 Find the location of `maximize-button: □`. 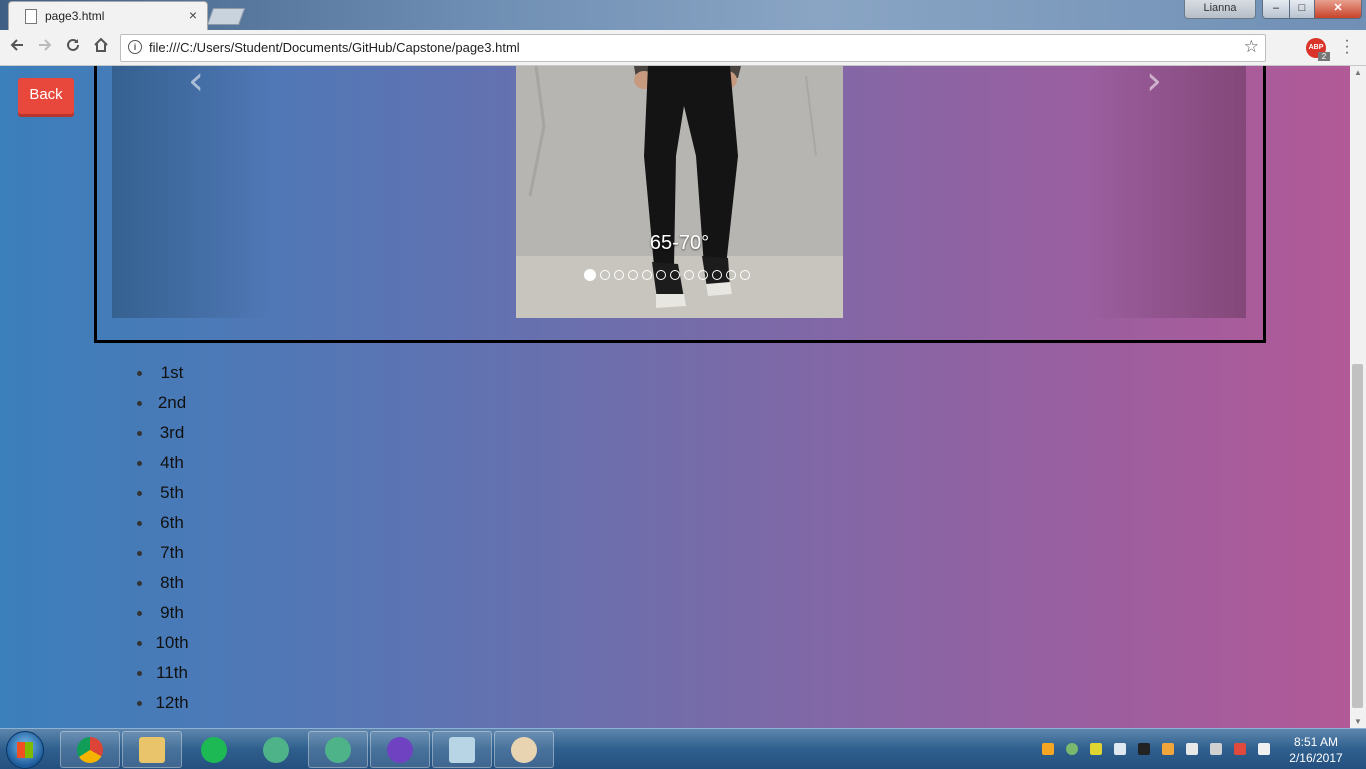

maximize-button: □ is located at coordinates (1302, 9).